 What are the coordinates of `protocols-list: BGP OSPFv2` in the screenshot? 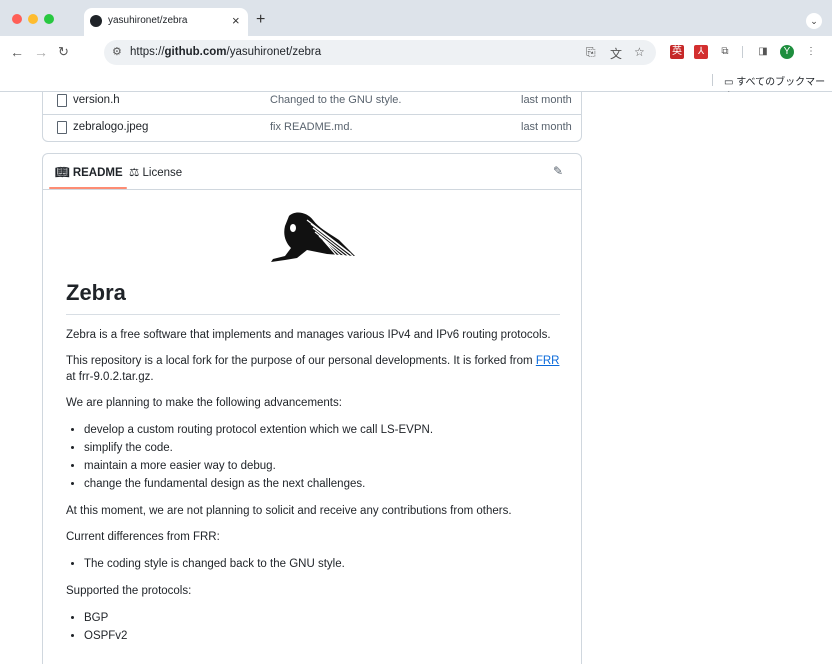 It's located at (313, 627).